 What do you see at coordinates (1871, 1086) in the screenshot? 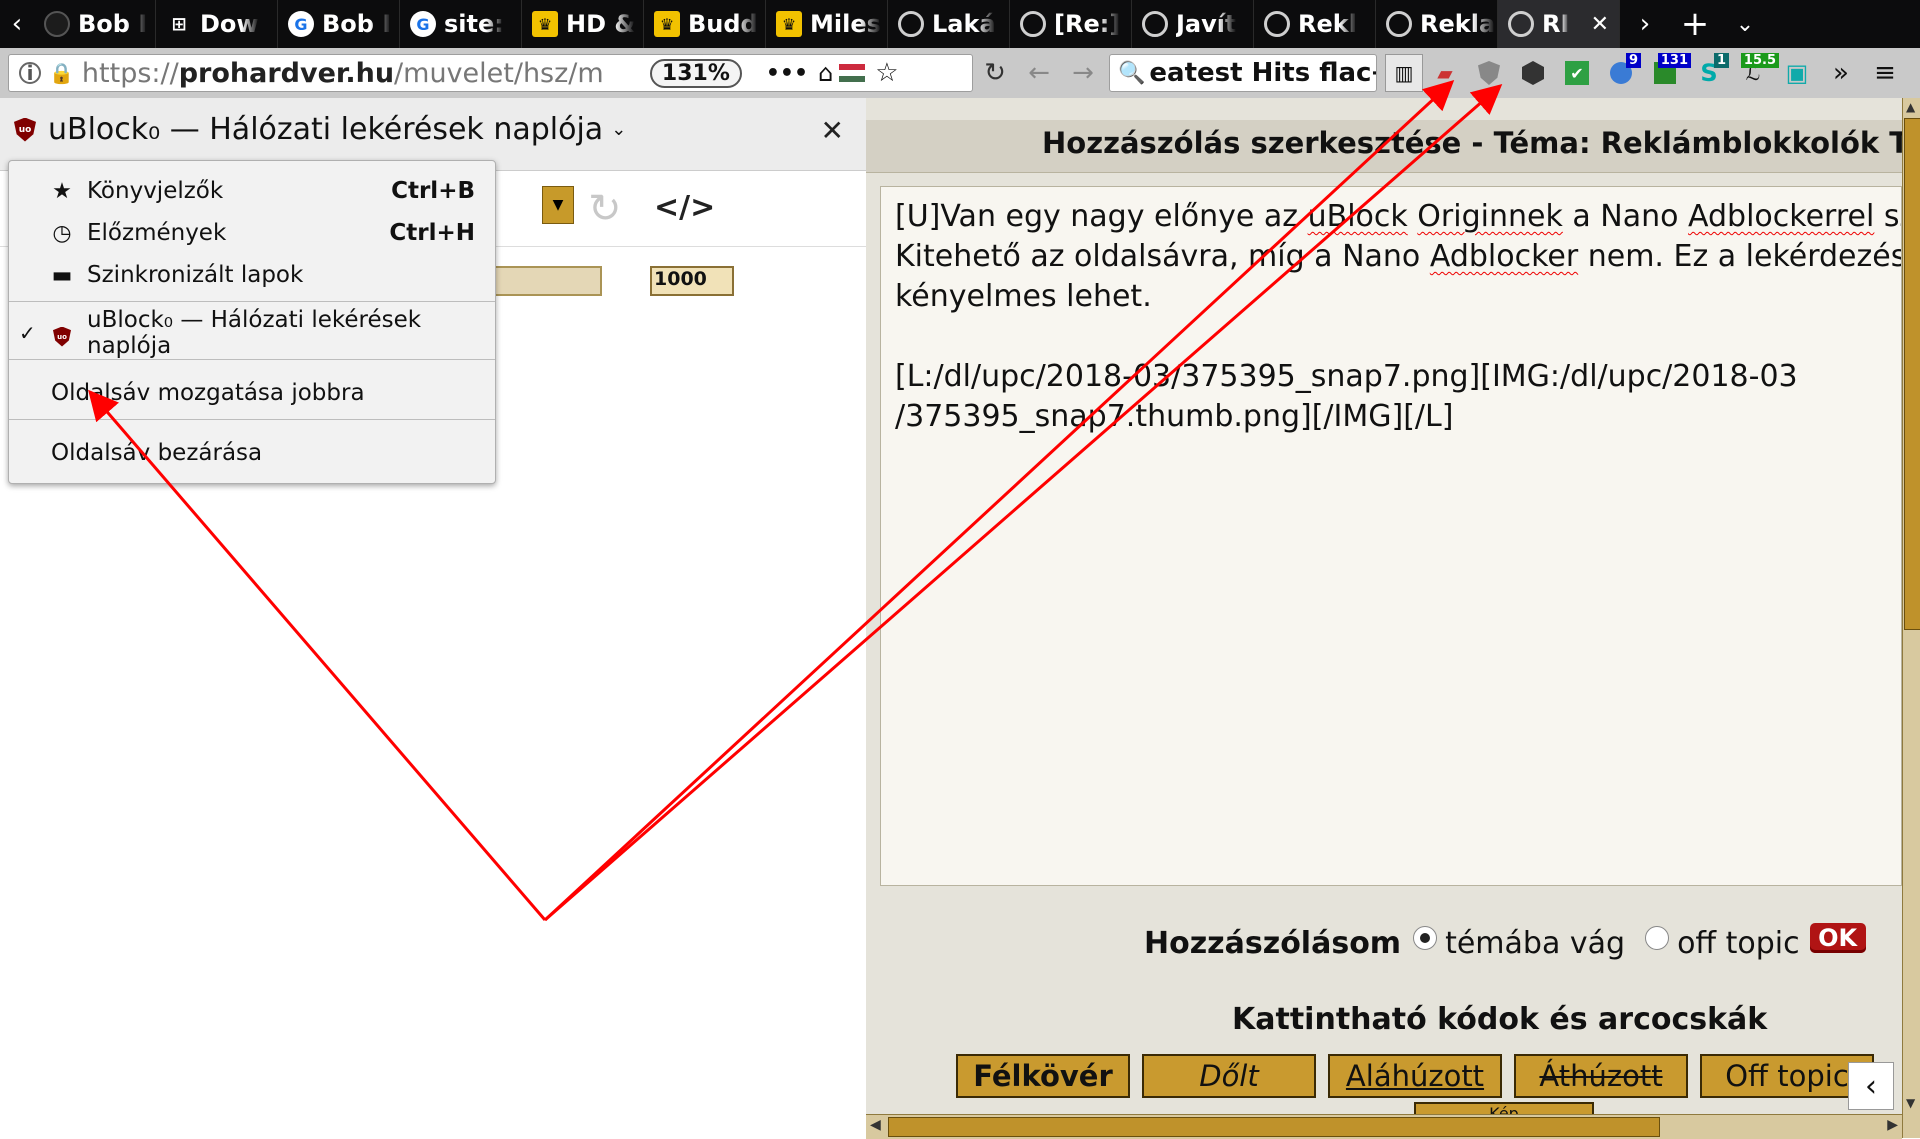
I see `chevron-left-icon: ‹` at bounding box center [1871, 1086].